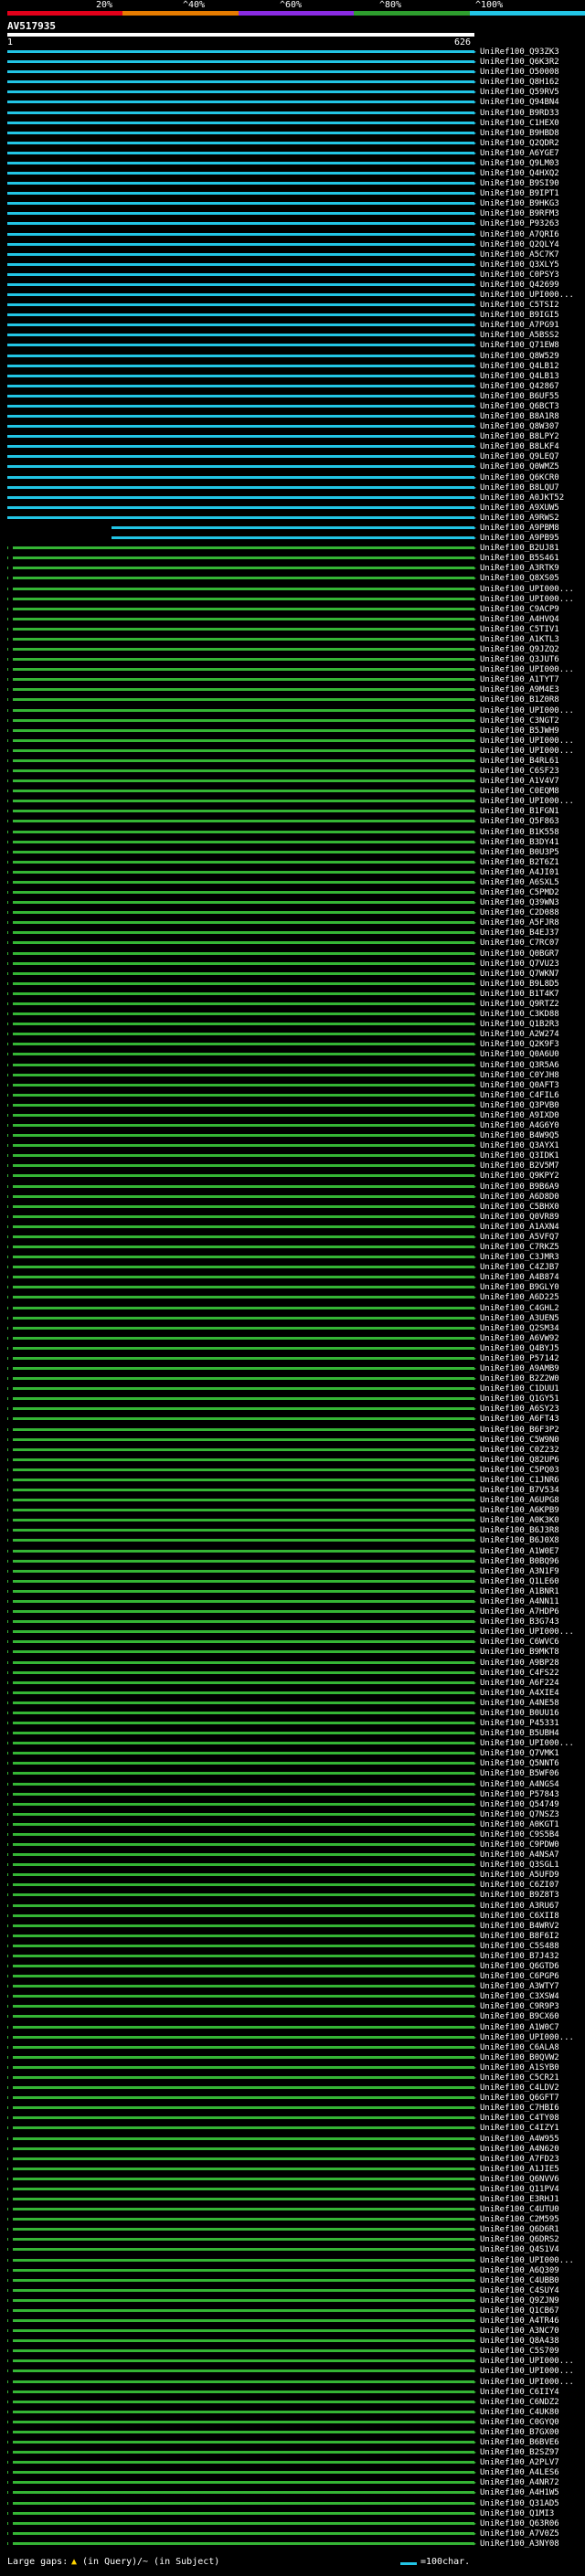 This screenshot has height=2576, width=585. I want to click on hit-label-link: UniRef100_A1BNR1, so click(519, 1591).